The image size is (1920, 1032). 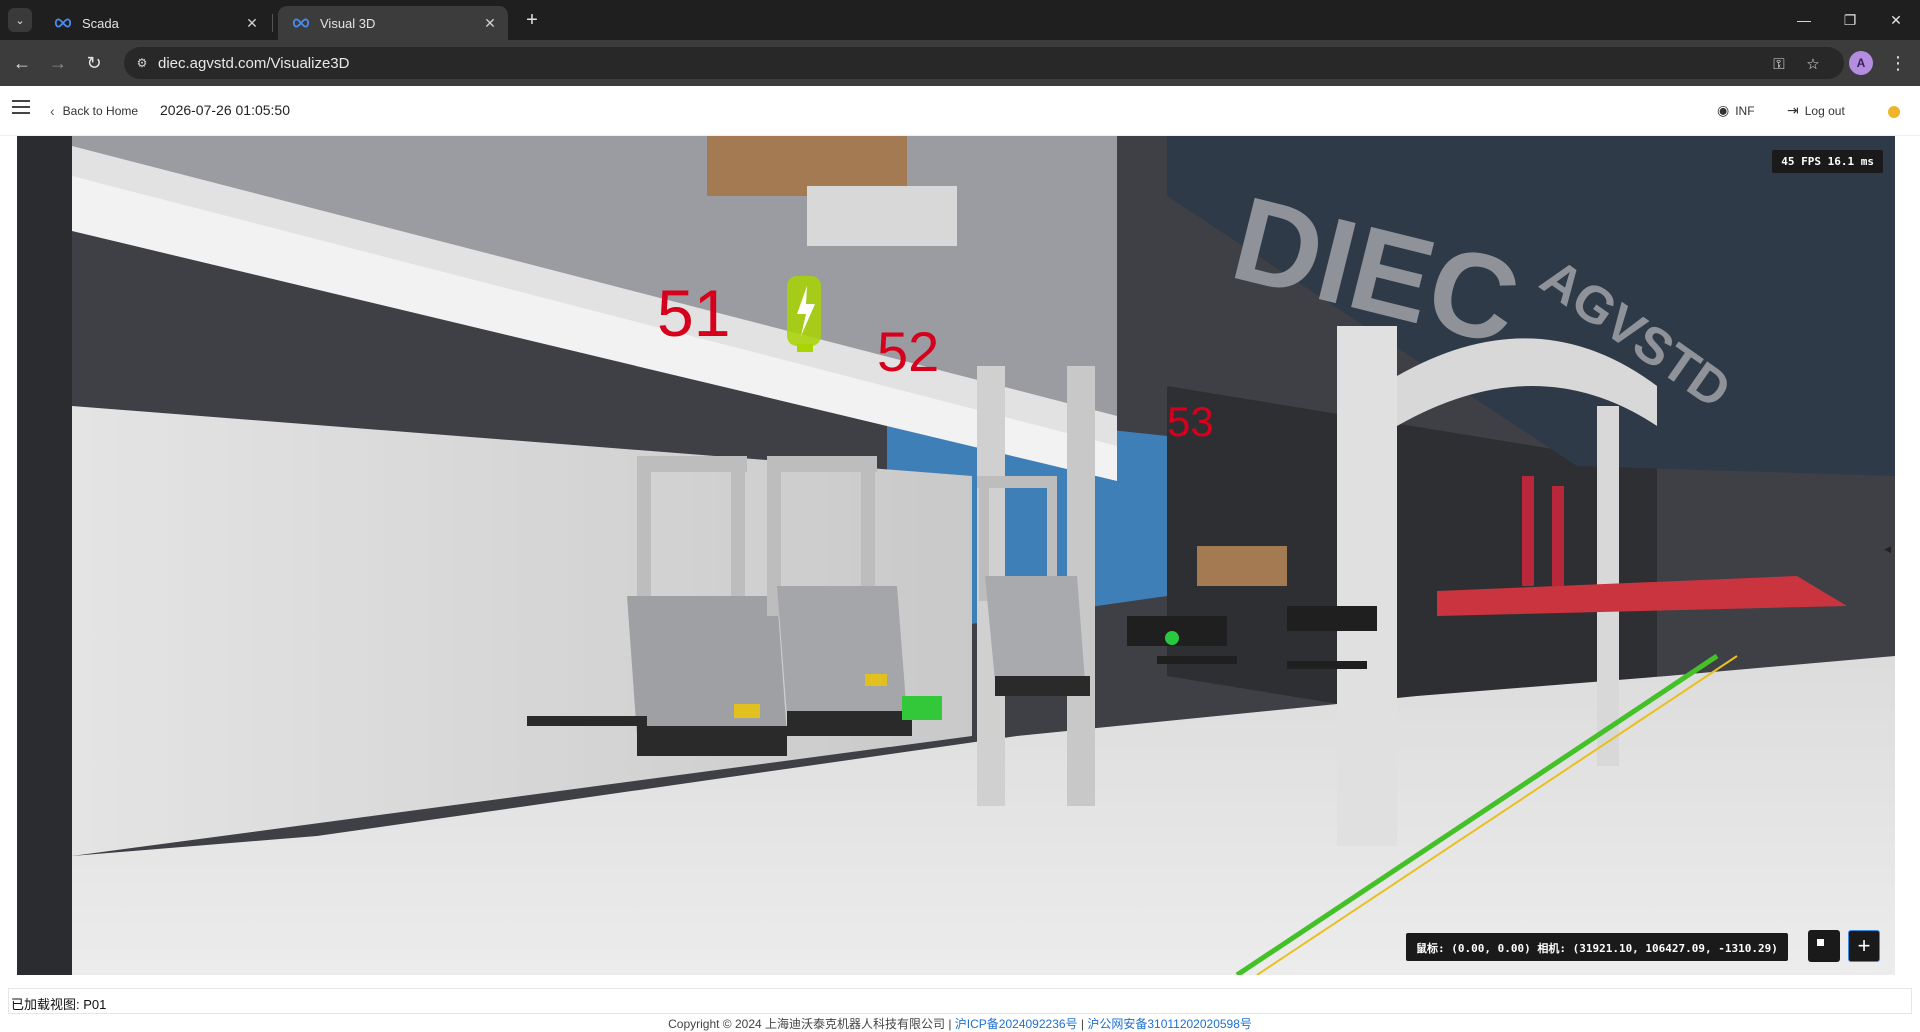 What do you see at coordinates (1813, 64) in the screenshot?
I see `star-icon: ☆` at bounding box center [1813, 64].